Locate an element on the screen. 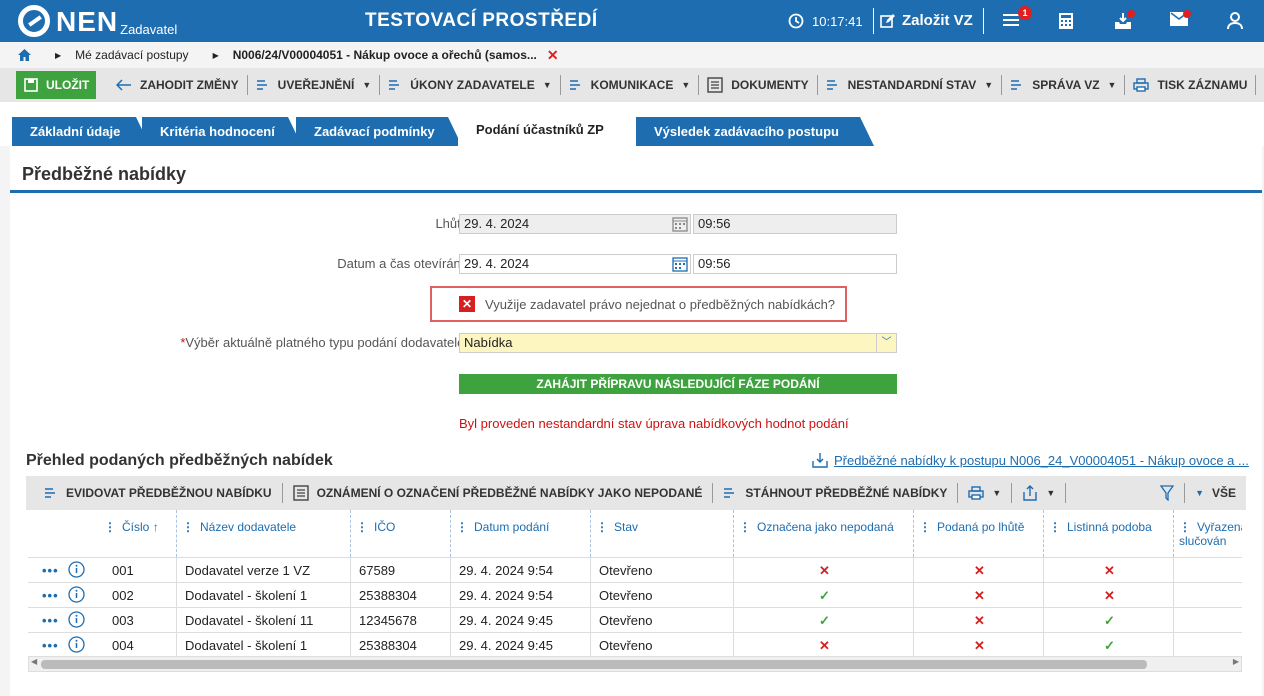 This screenshot has height=696, width=1264. column-header-datum: ⋮ Datum podání is located at coordinates (502, 533).